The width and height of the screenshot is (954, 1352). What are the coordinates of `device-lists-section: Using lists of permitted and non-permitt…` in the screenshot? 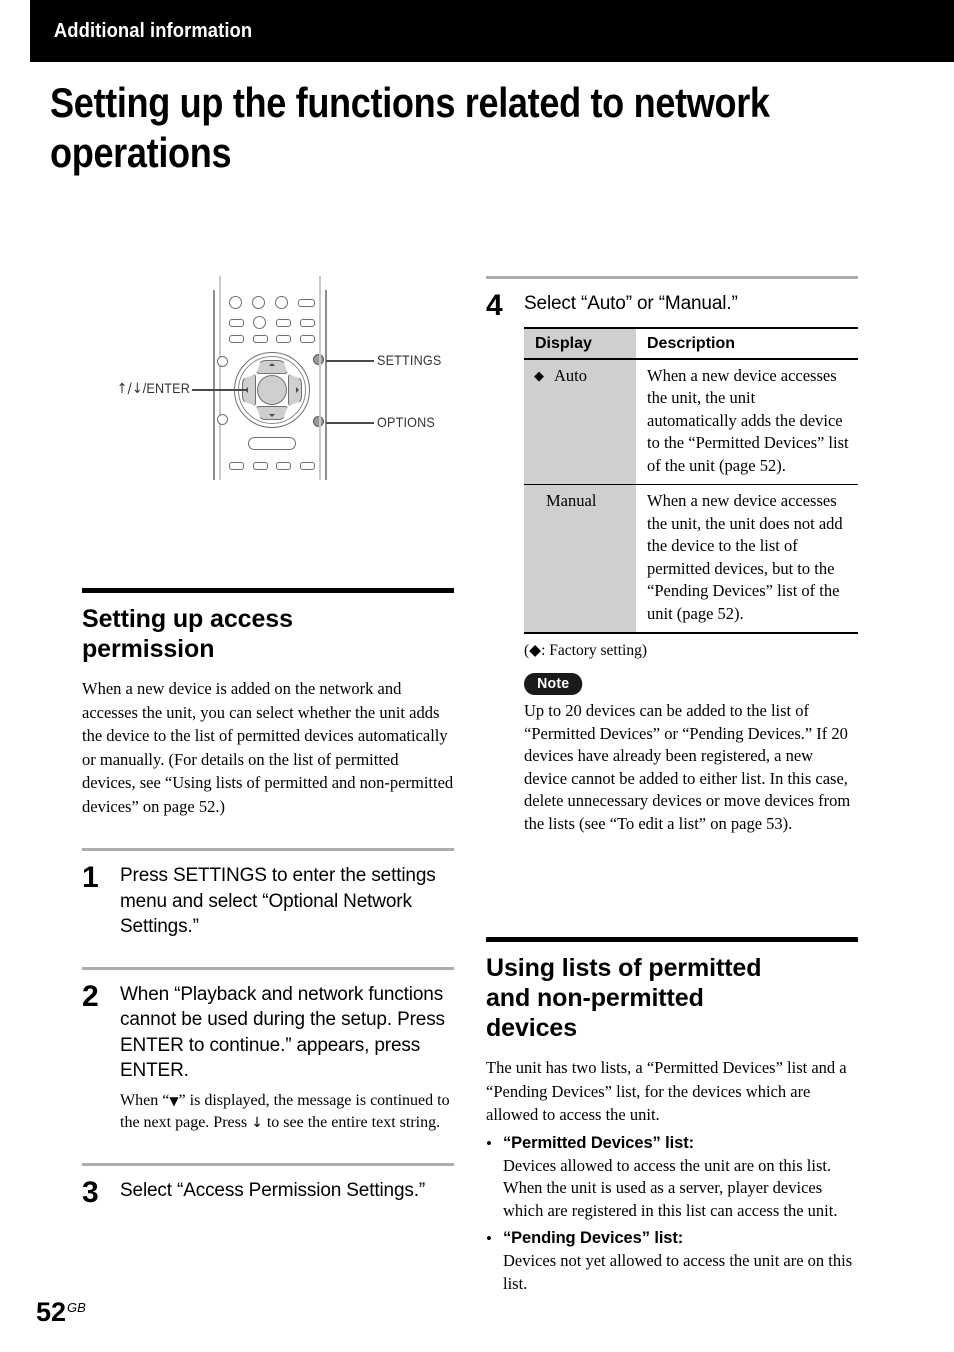 It's located at (672, 1116).